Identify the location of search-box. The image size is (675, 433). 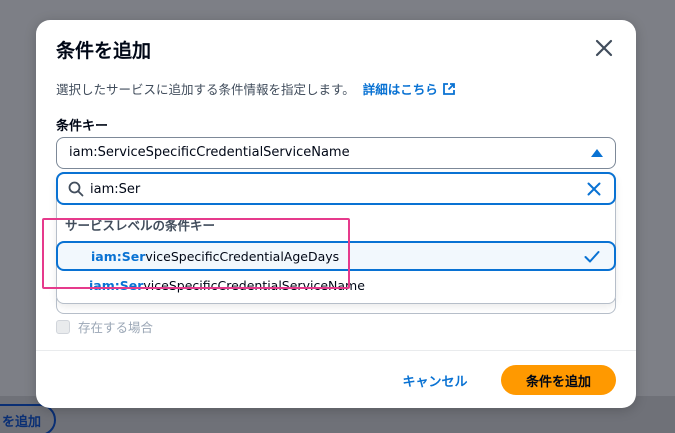
(336, 188).